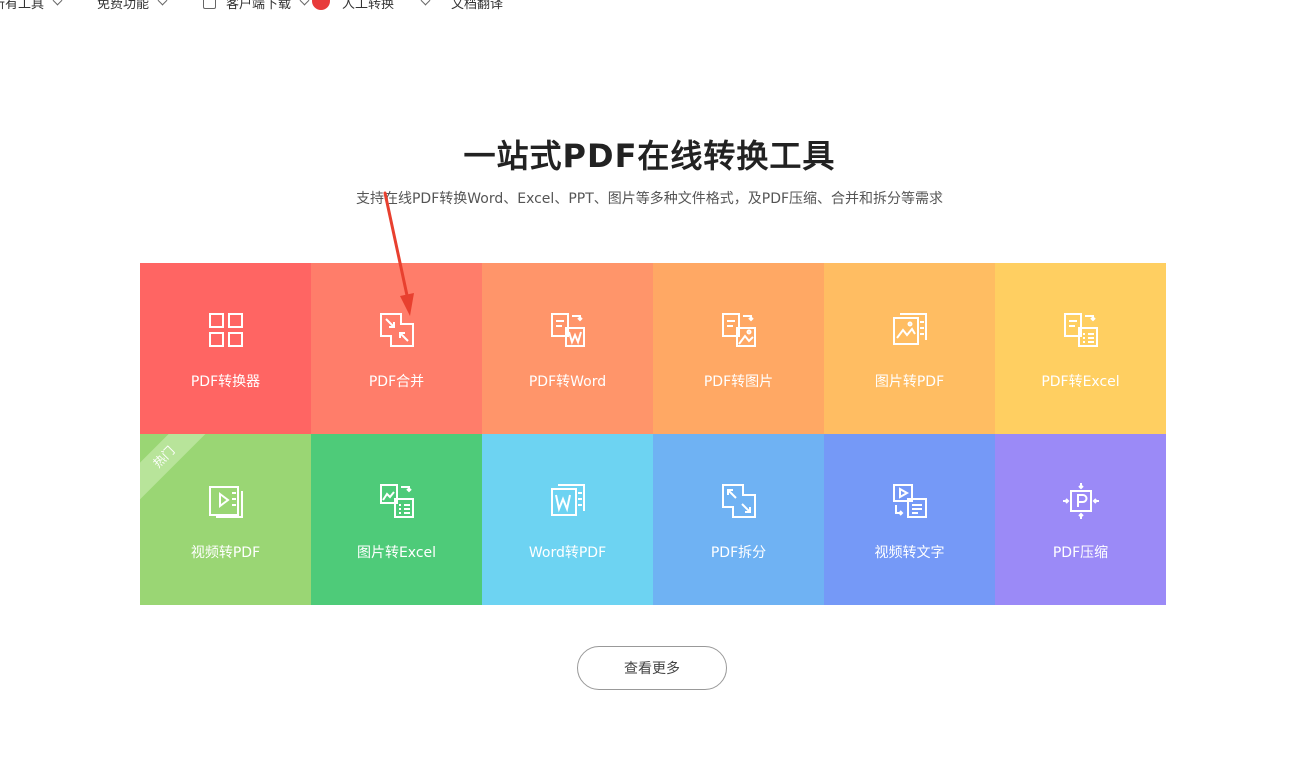  What do you see at coordinates (567, 348) in the screenshot?
I see `tool-tile-pdf-to-word: PDF转Word` at bounding box center [567, 348].